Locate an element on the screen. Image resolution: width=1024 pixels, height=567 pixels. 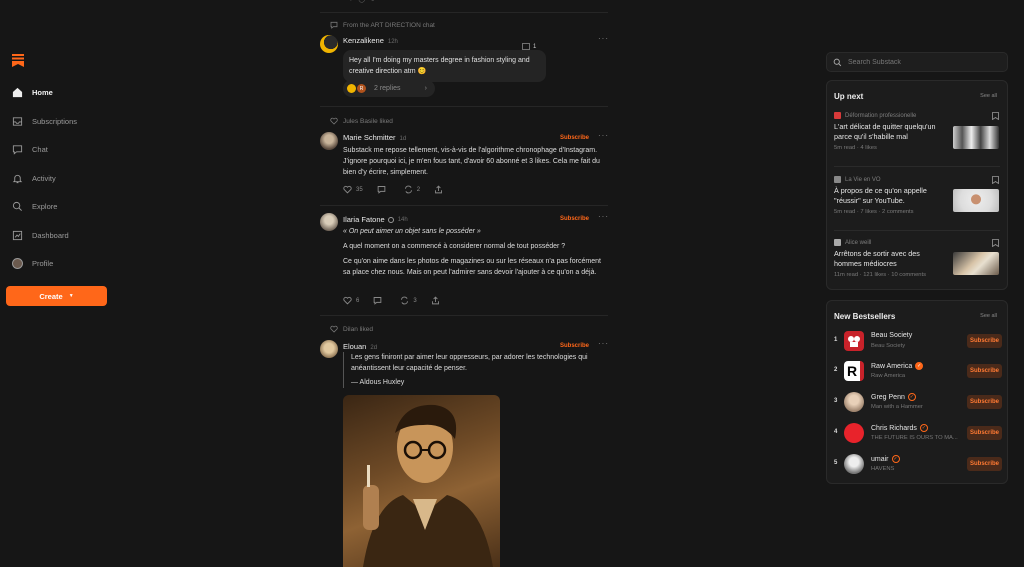
publication-name: Raw America is located at coordinates (892, 366).